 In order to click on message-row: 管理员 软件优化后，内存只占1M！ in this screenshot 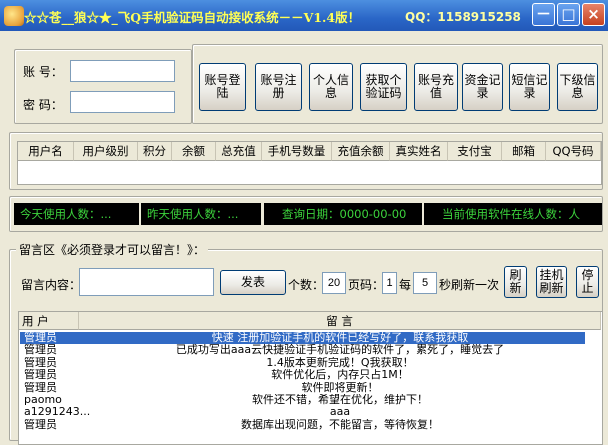, I will do `click(302, 375)`.